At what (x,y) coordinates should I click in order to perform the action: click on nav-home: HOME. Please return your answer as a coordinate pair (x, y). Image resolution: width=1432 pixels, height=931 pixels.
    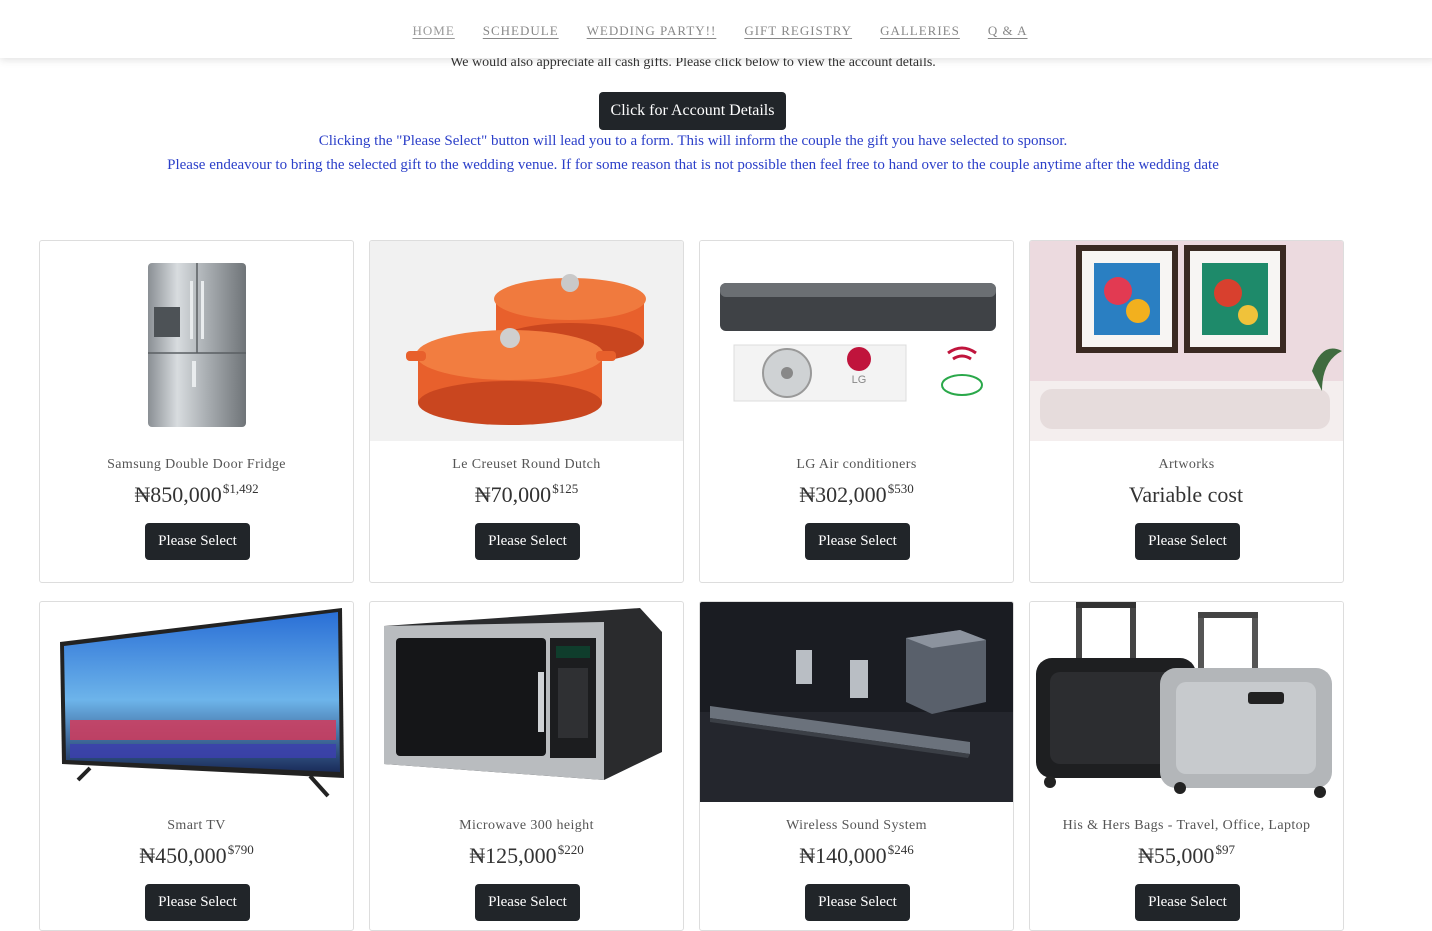
    Looking at the image, I should click on (433, 31).